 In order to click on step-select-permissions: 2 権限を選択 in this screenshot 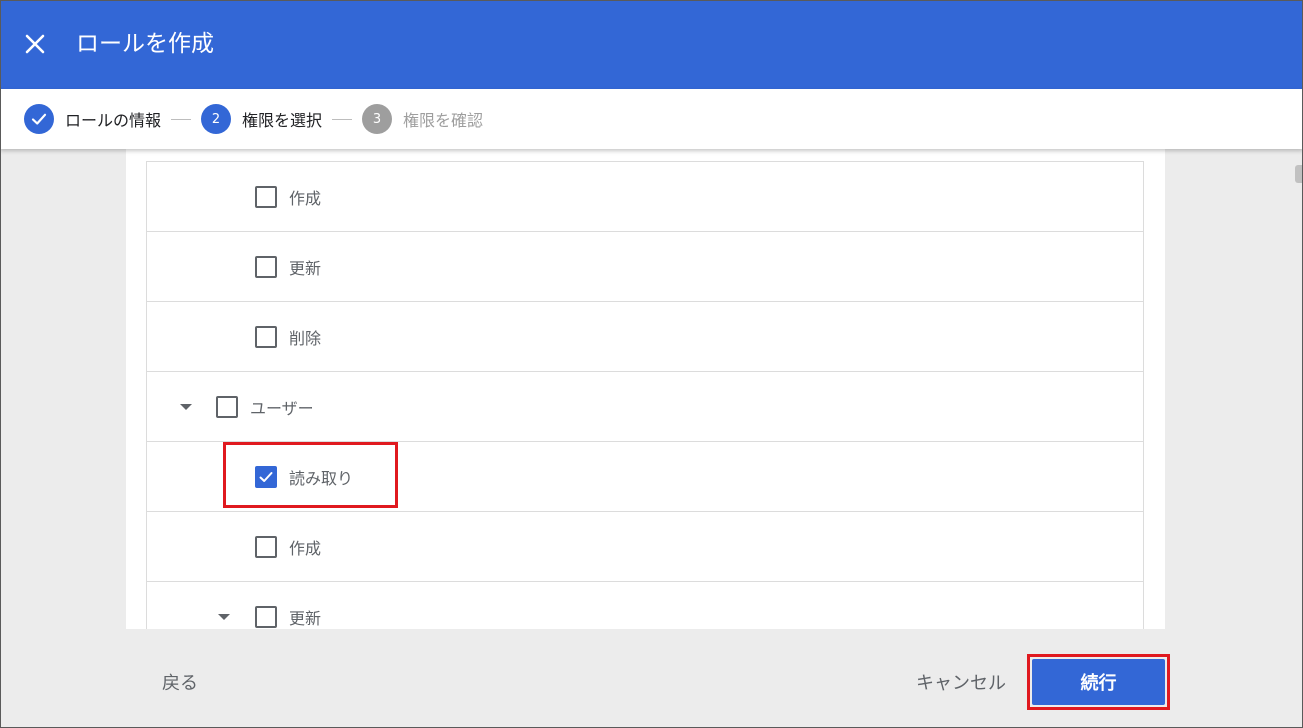, I will do `click(261, 119)`.